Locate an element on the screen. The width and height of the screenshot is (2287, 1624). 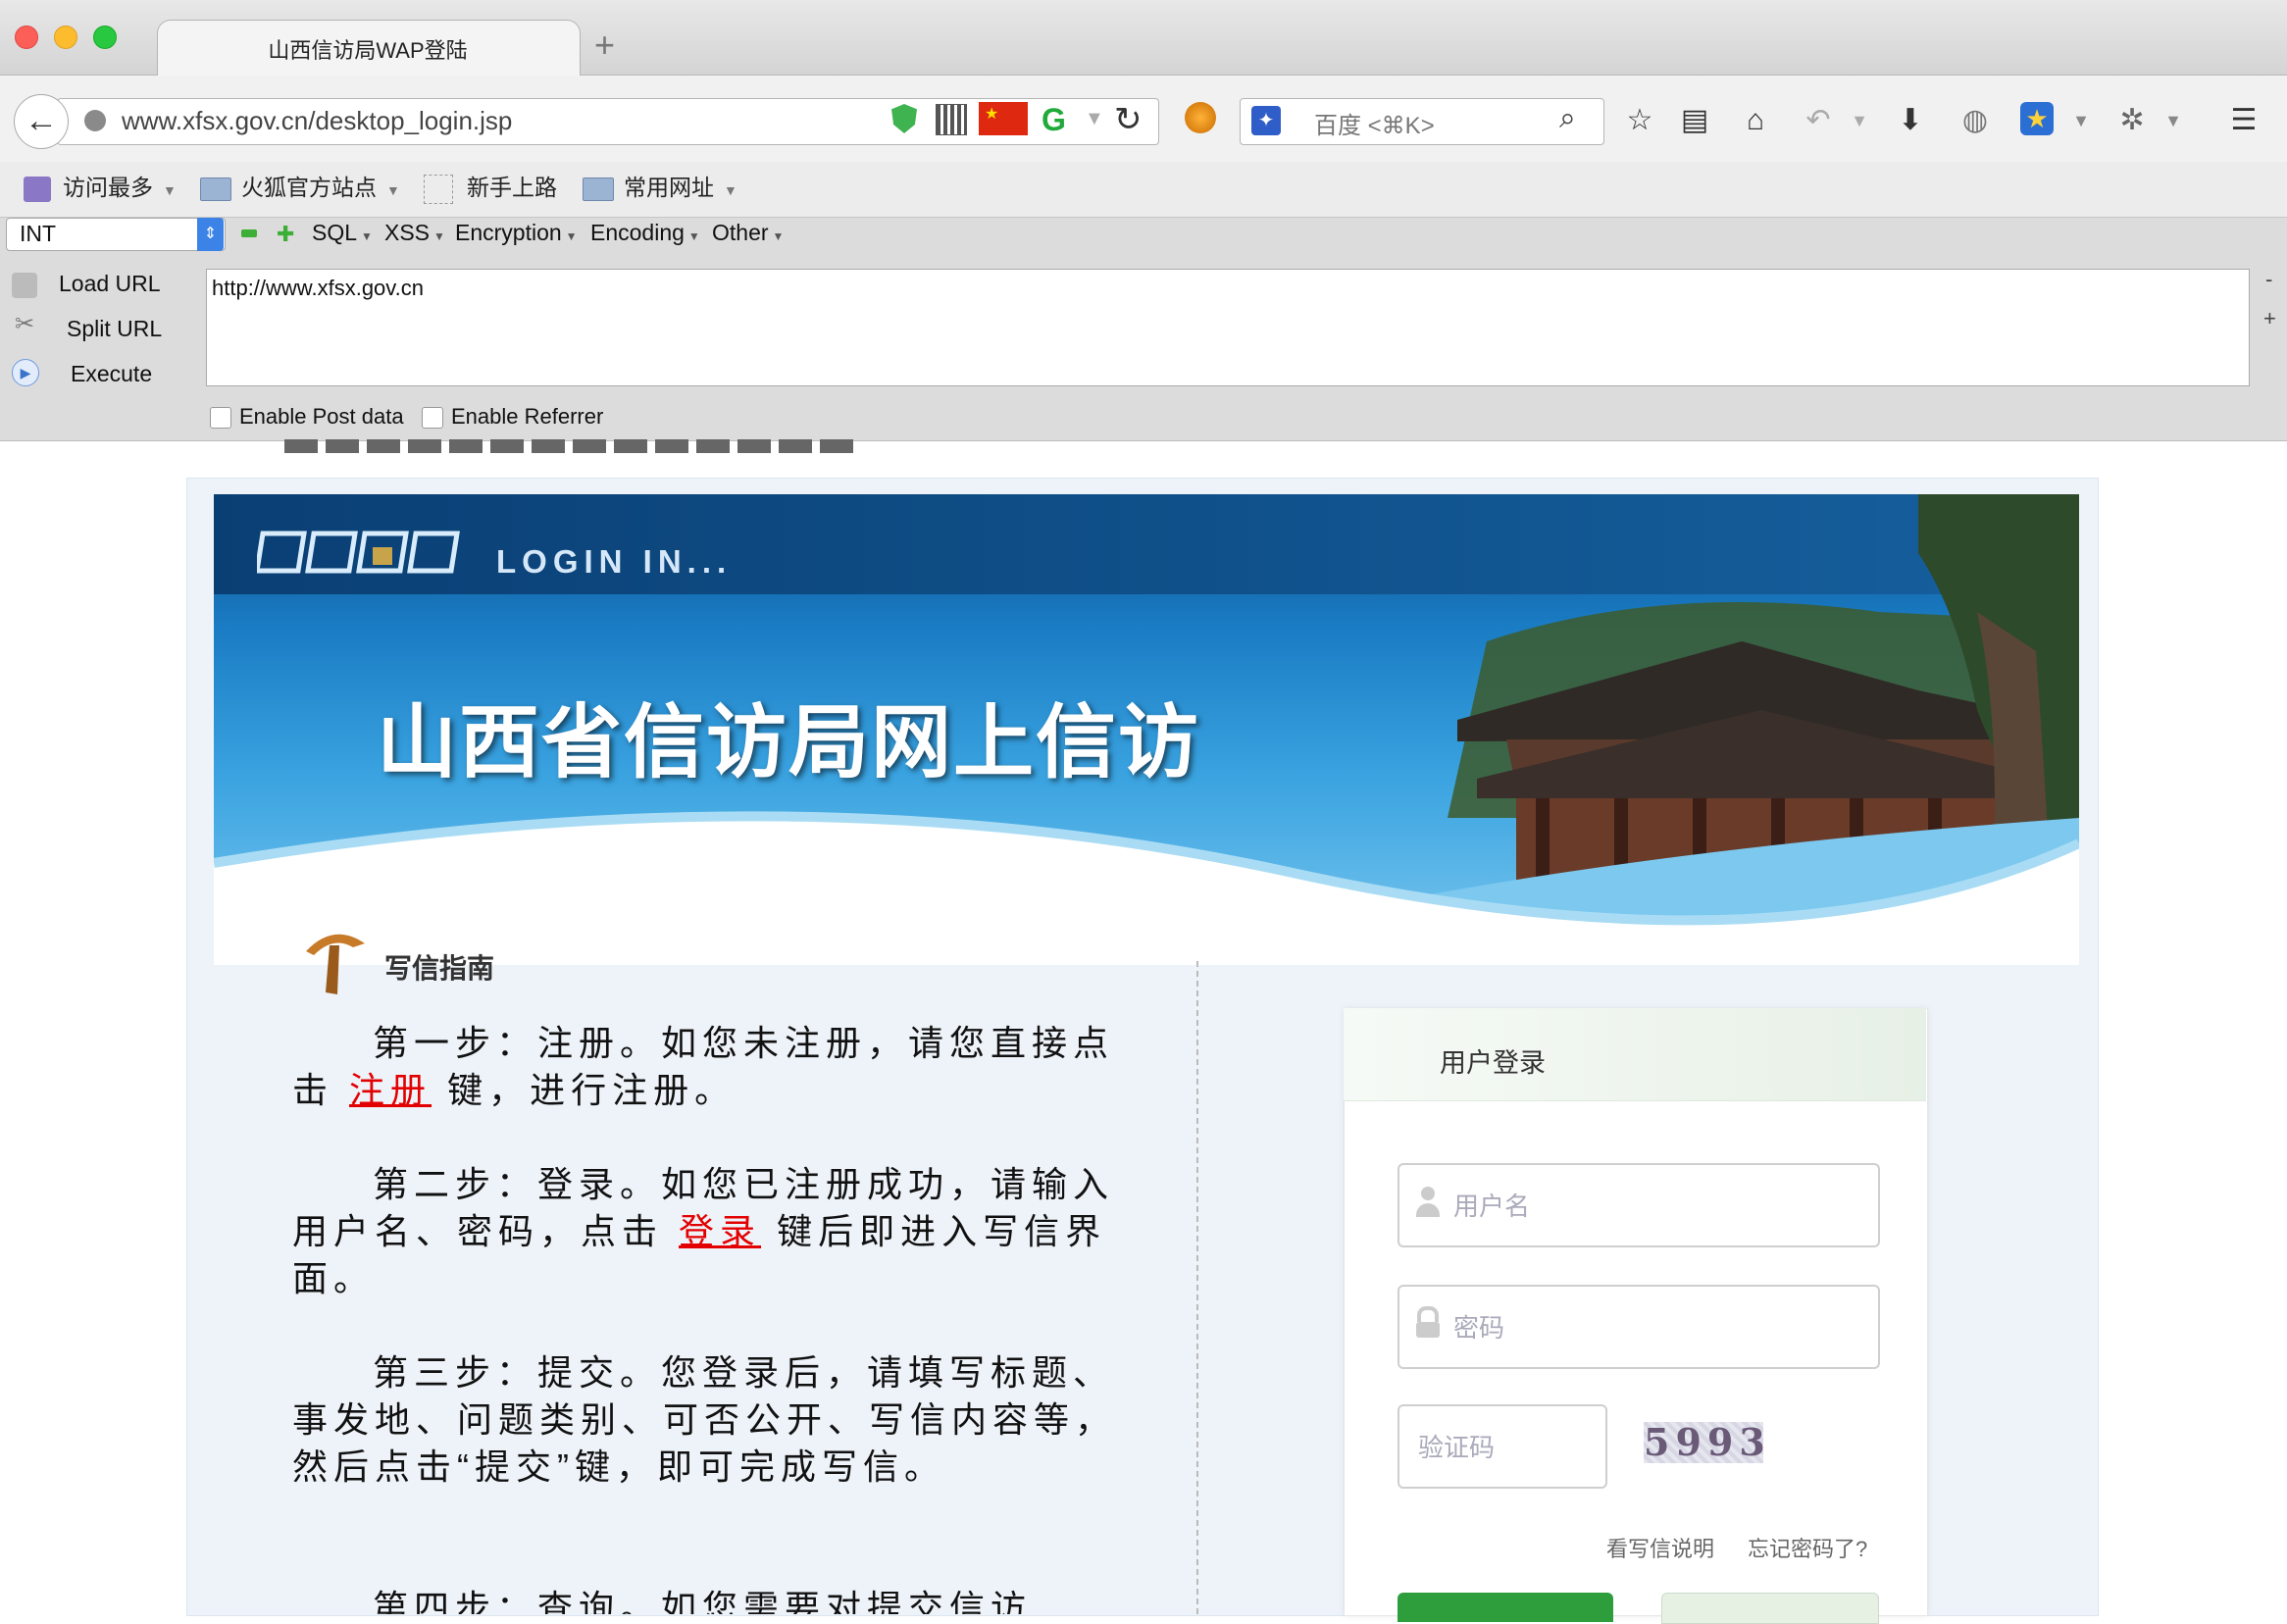
favorites-dropdown-icon: ▼ is located at coordinates (2081, 120).